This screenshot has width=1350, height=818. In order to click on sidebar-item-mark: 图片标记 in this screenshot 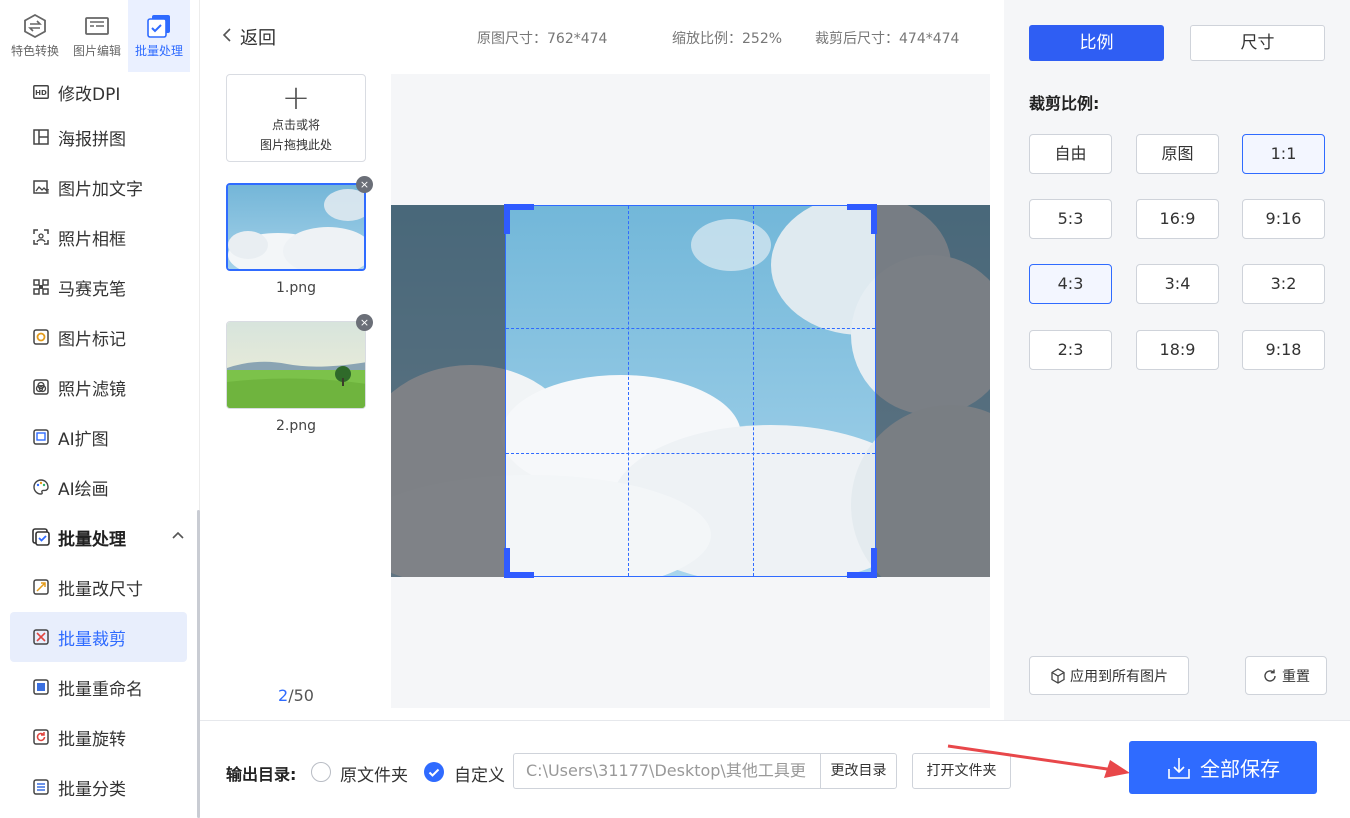, I will do `click(98, 337)`.